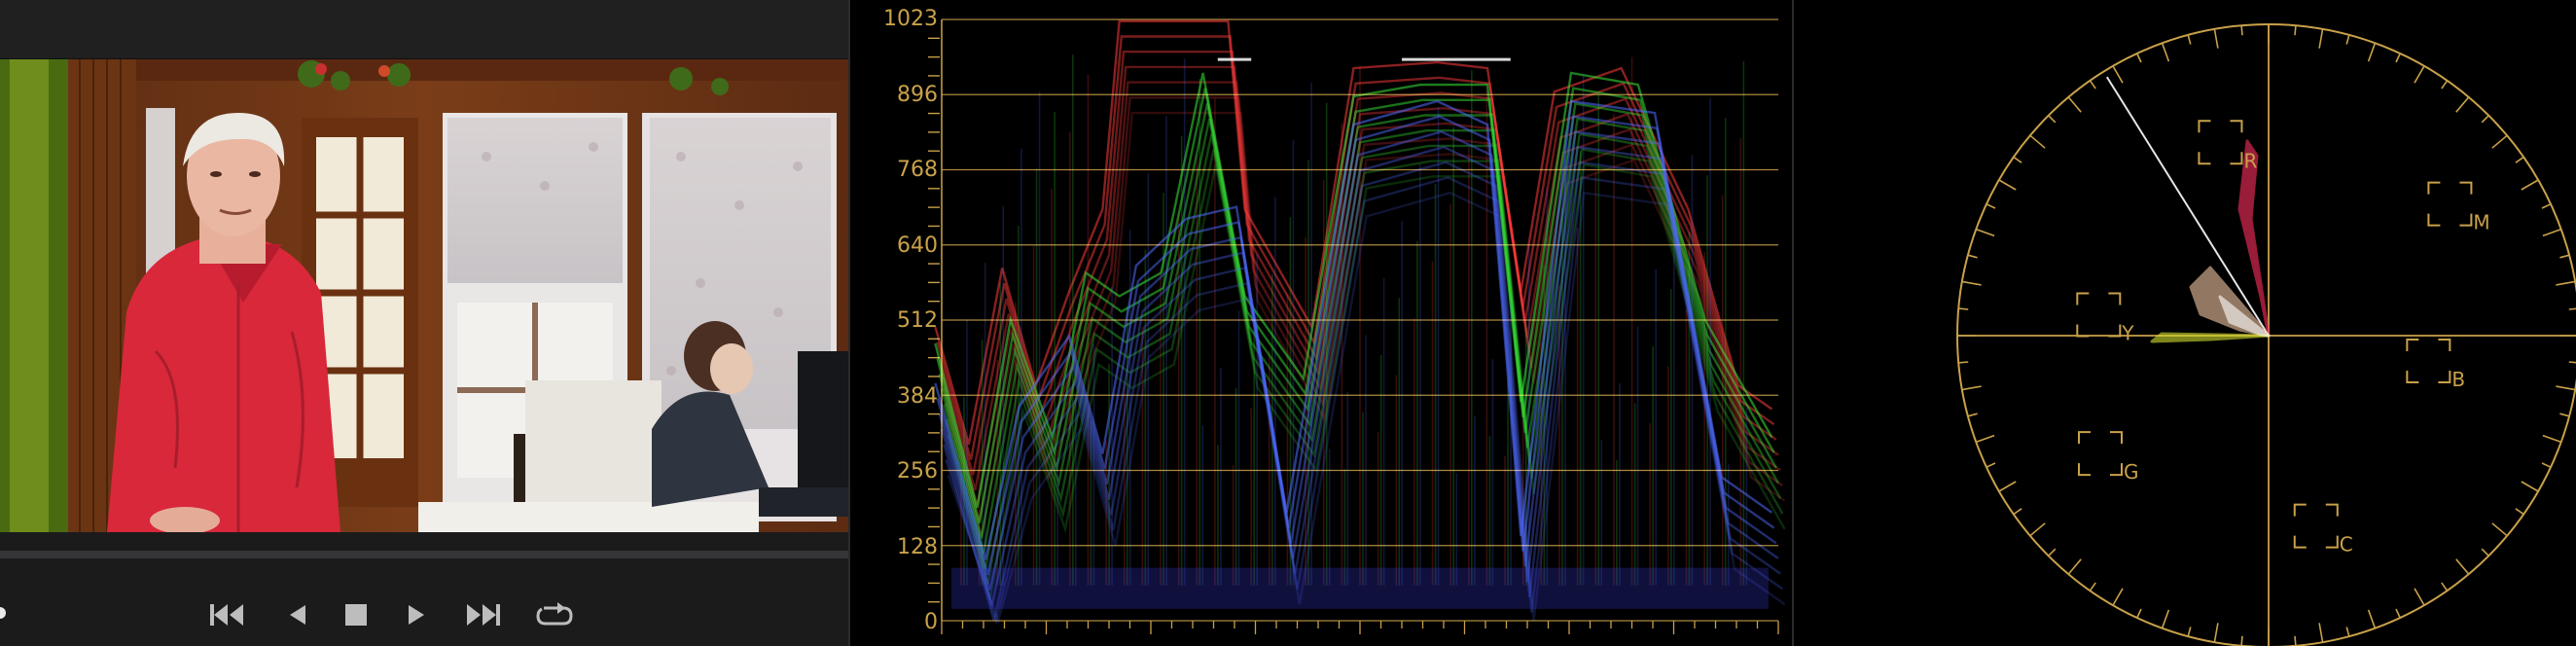  What do you see at coordinates (297, 615) in the screenshot?
I see `previous-frame-button` at bounding box center [297, 615].